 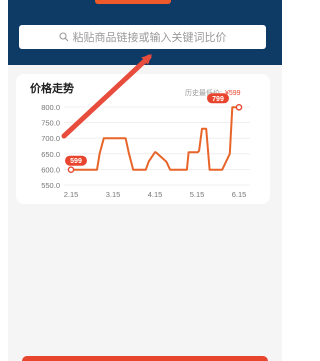 I want to click on red-arrow-overlay, so click(x=106, y=96).